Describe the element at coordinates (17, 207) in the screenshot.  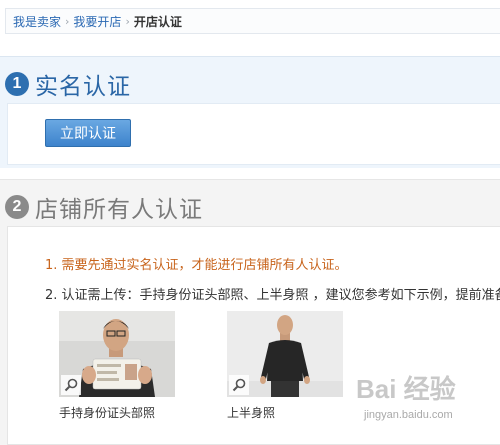
I see `step-number-badge: 2` at that location.